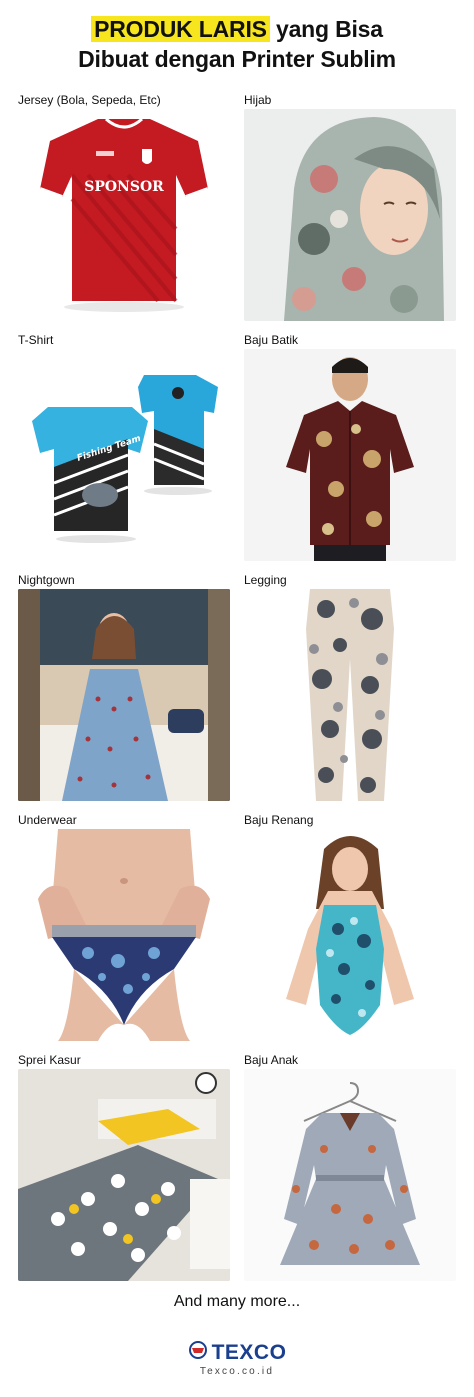 The height and width of the screenshot is (1397, 474). Describe the element at coordinates (279, 820) in the screenshot. I see `product-label-swimsuit: Baju Renang` at that location.